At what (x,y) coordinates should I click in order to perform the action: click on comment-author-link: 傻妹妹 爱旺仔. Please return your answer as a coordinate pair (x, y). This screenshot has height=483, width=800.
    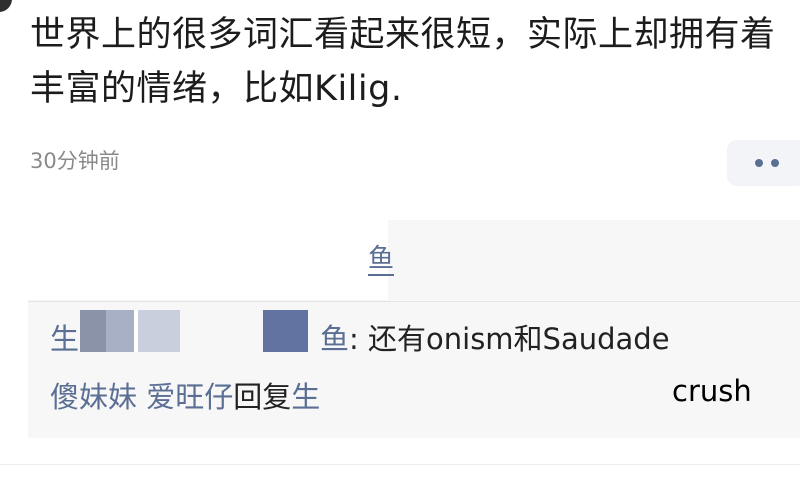
    Looking at the image, I should click on (141, 397).